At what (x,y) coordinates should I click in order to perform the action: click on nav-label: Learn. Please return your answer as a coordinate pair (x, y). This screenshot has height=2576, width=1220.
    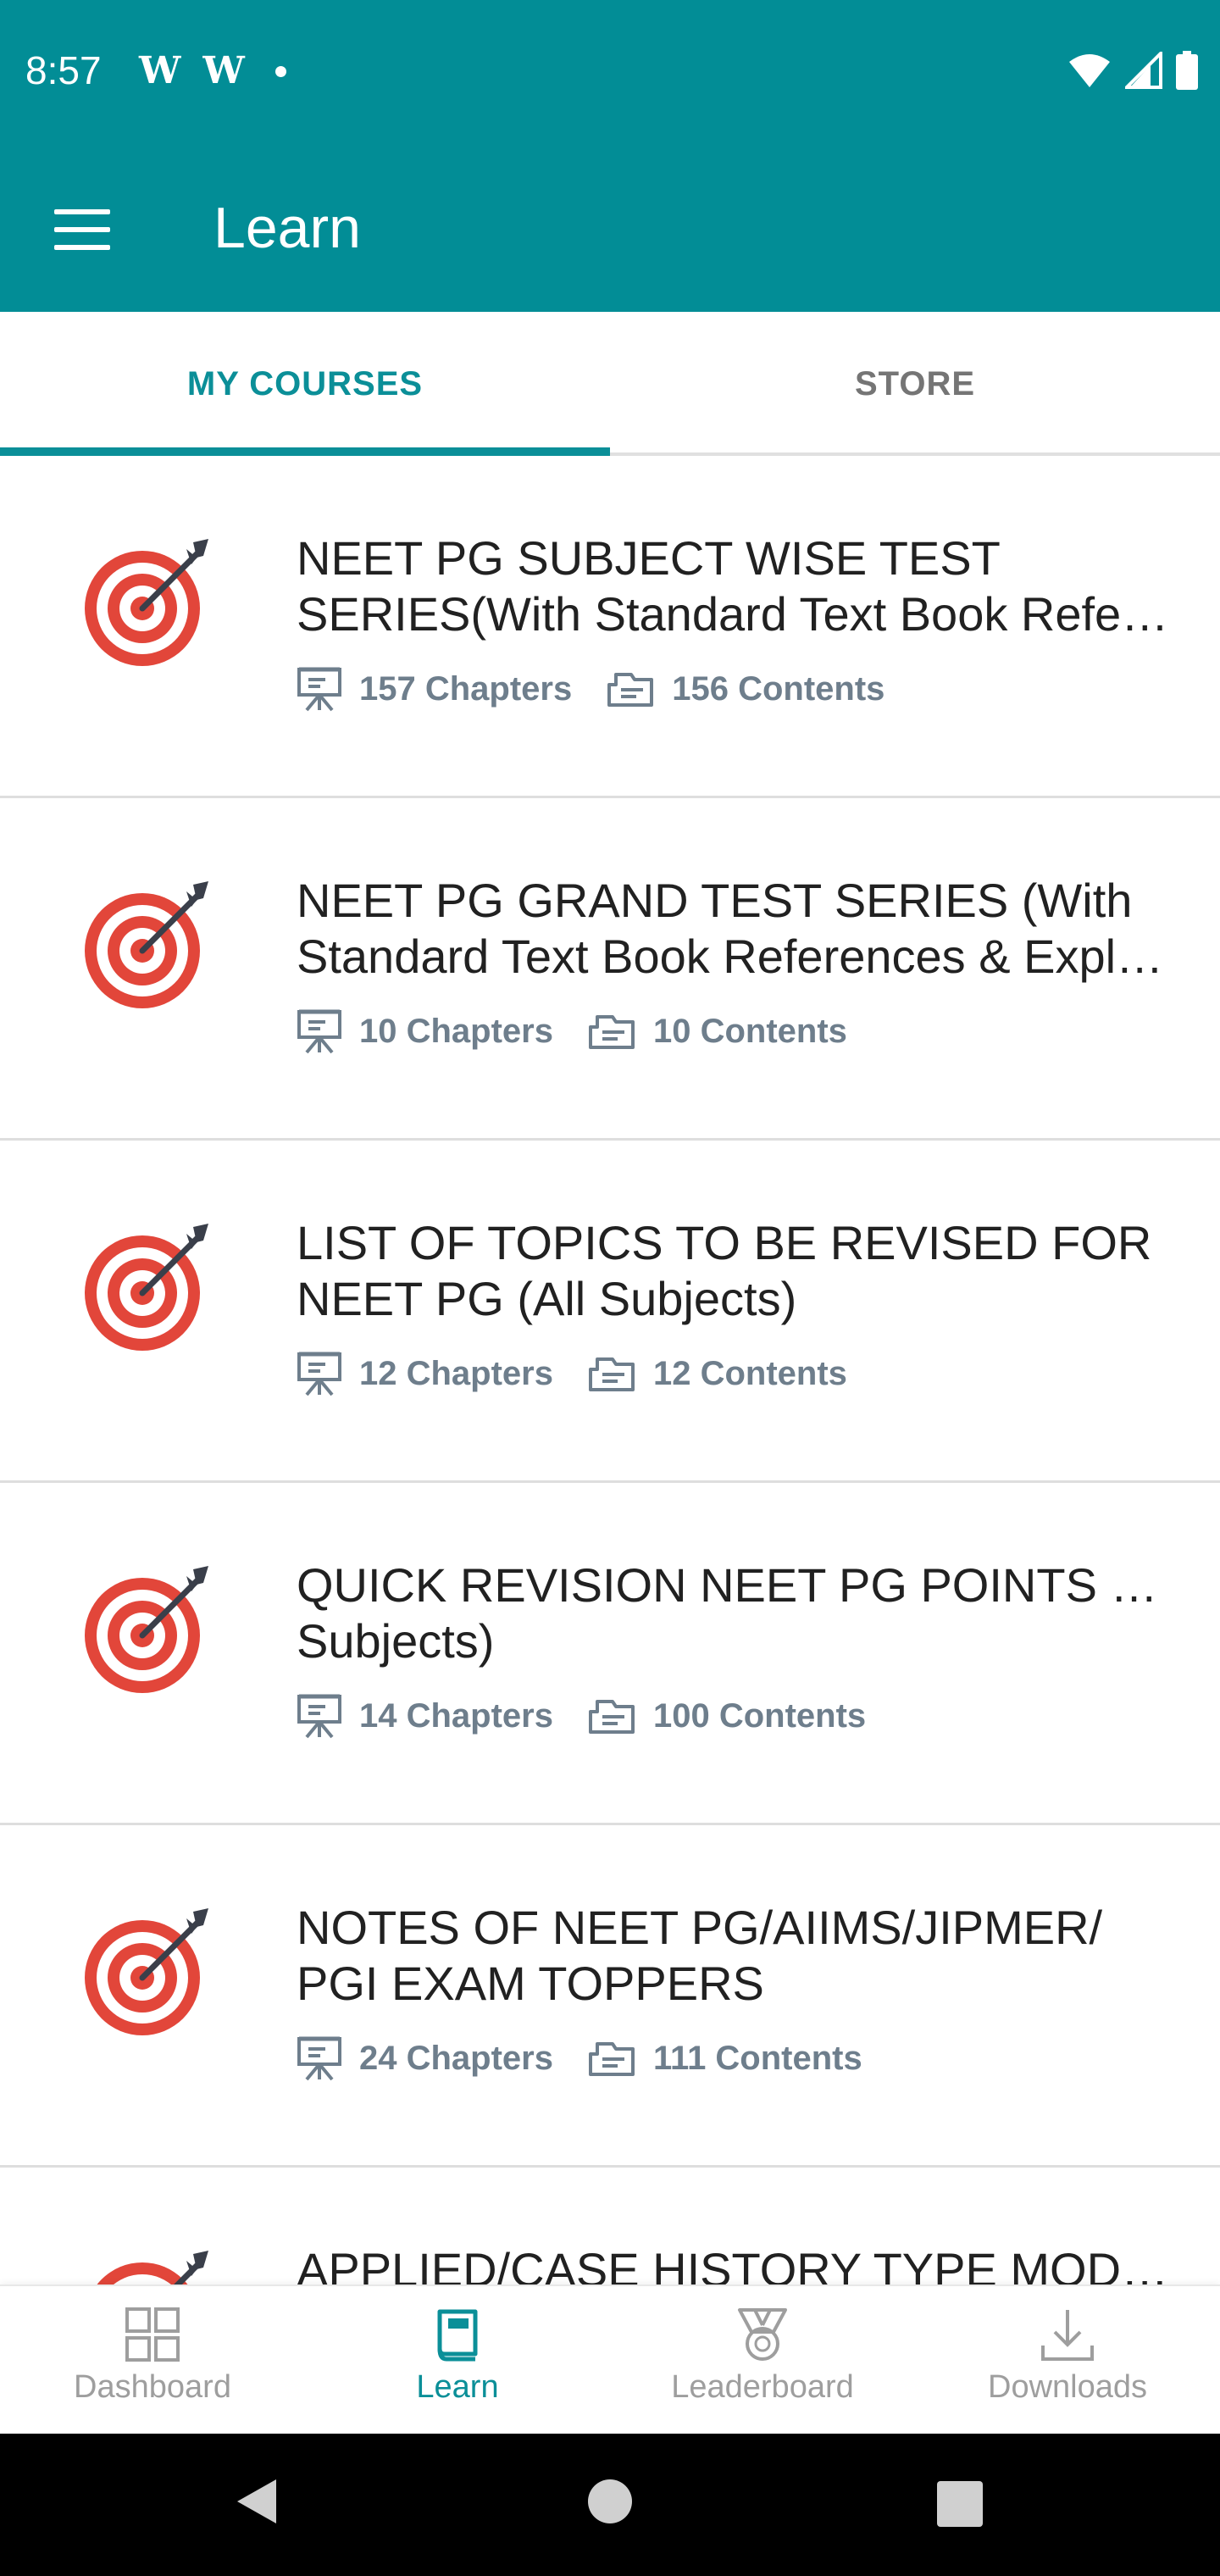
    Looking at the image, I should click on (457, 2387).